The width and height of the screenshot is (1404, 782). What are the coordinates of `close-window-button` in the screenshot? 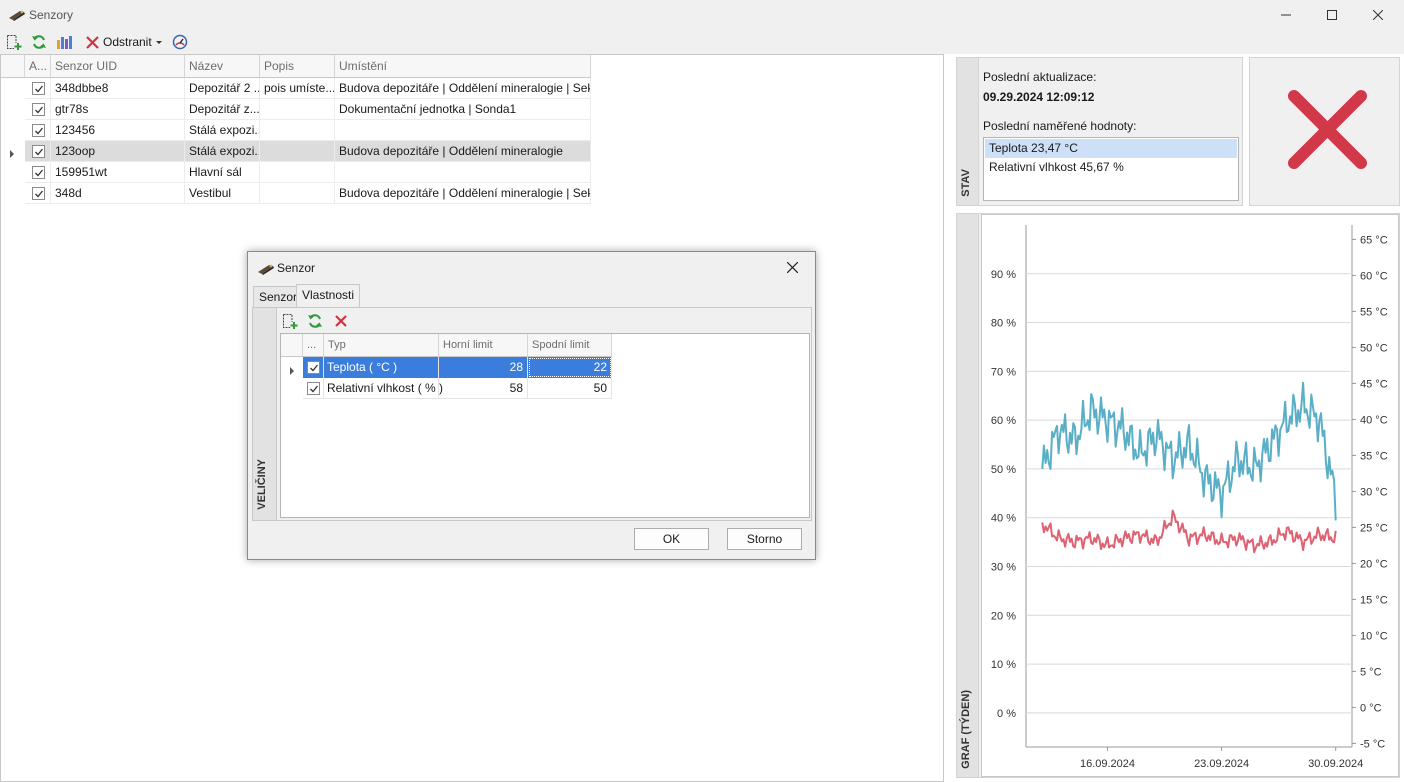 It's located at (1378, 15).